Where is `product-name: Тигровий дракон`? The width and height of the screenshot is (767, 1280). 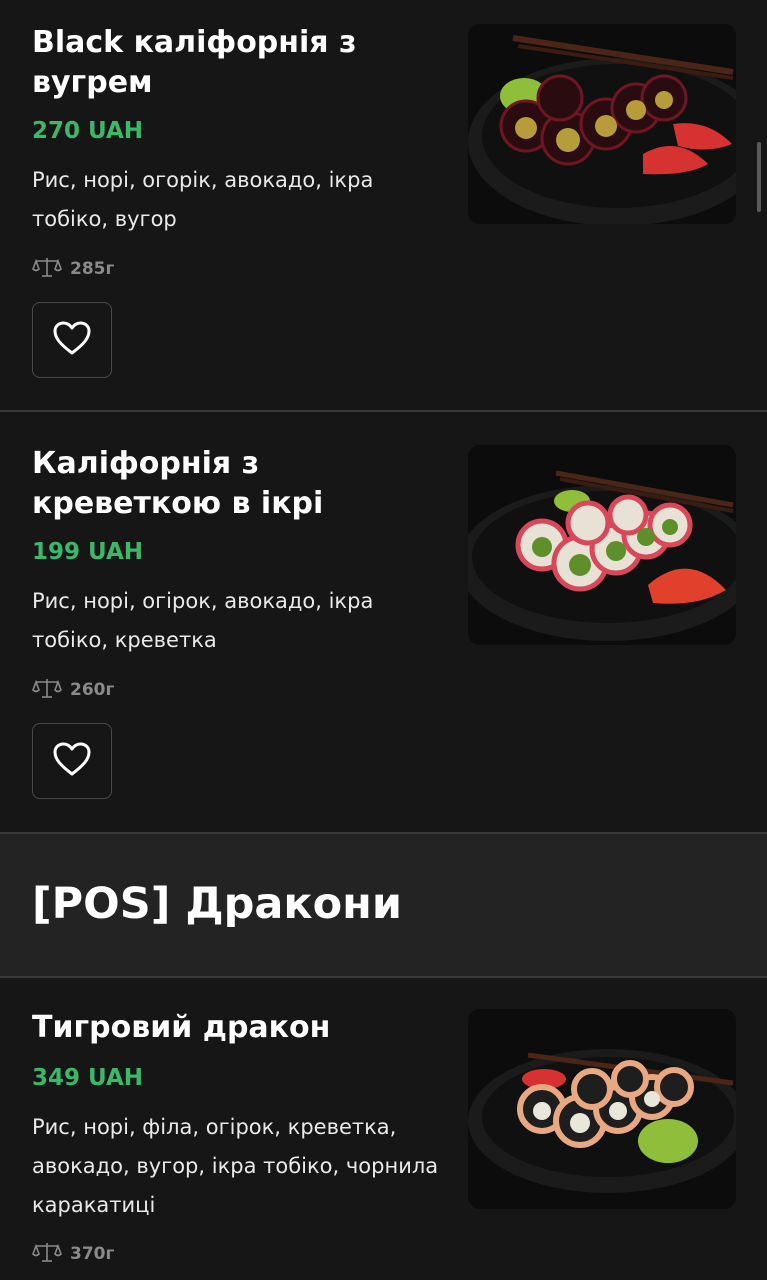 product-name: Тигровий дракон is located at coordinates (181, 1027).